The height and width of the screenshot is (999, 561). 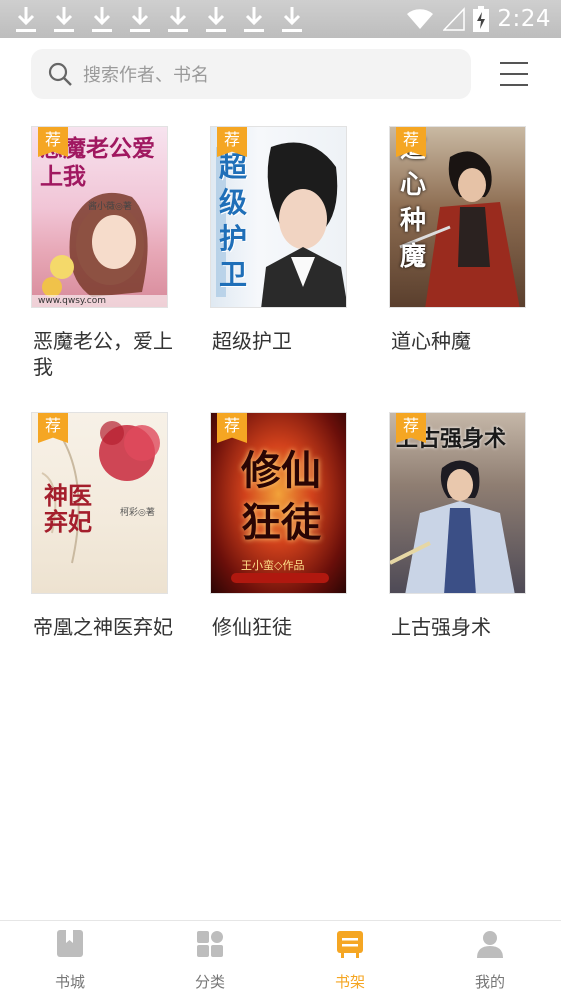 What do you see at coordinates (103, 354) in the screenshot?
I see `book-title: 恶魔老公，爱上我` at bounding box center [103, 354].